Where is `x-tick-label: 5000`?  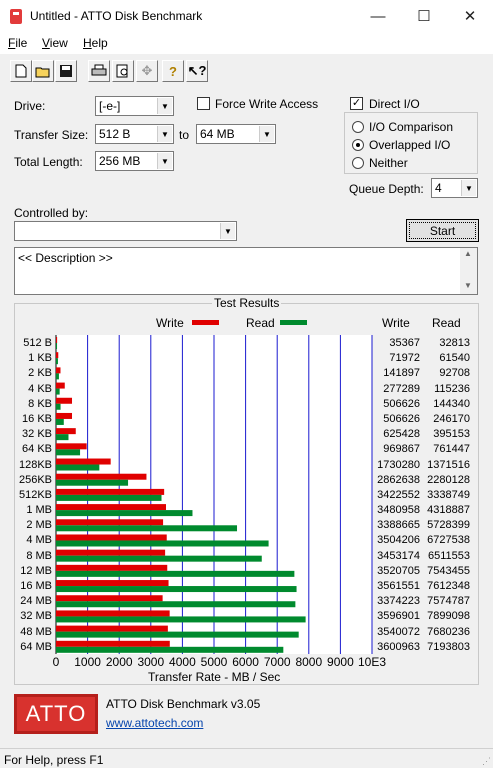
x-tick-label: 5000 is located at coordinates (214, 662).